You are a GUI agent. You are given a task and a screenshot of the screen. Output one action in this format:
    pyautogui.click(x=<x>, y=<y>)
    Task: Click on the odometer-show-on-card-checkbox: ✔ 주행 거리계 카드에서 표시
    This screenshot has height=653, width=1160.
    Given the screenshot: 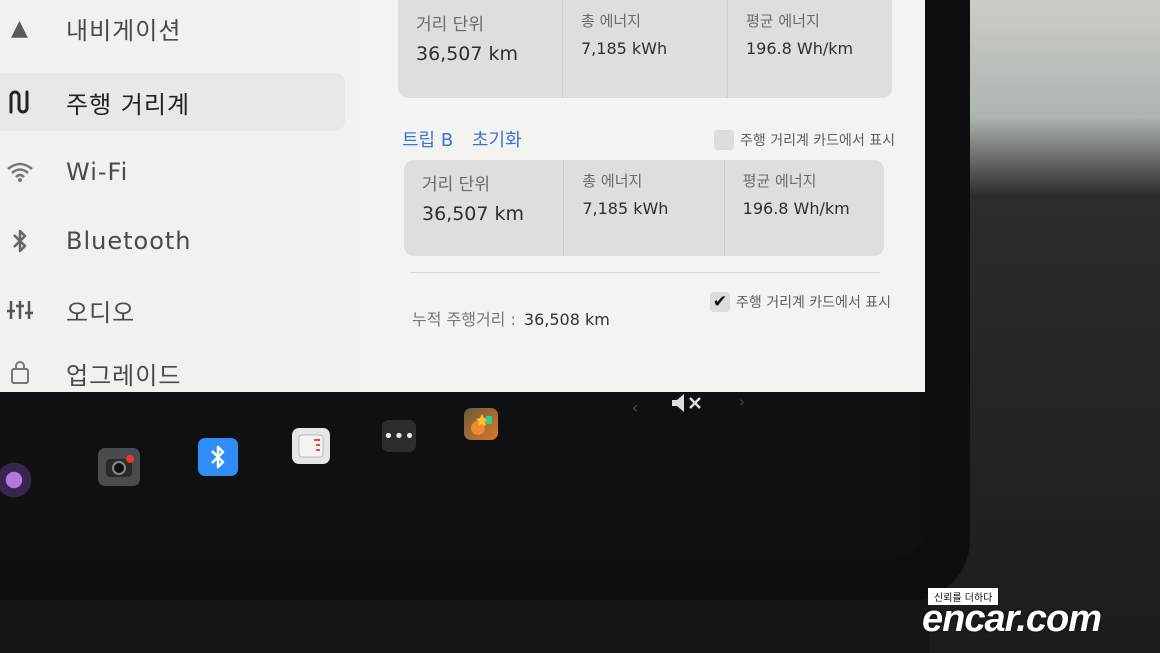 What is the action you would take?
    pyautogui.click(x=800, y=302)
    